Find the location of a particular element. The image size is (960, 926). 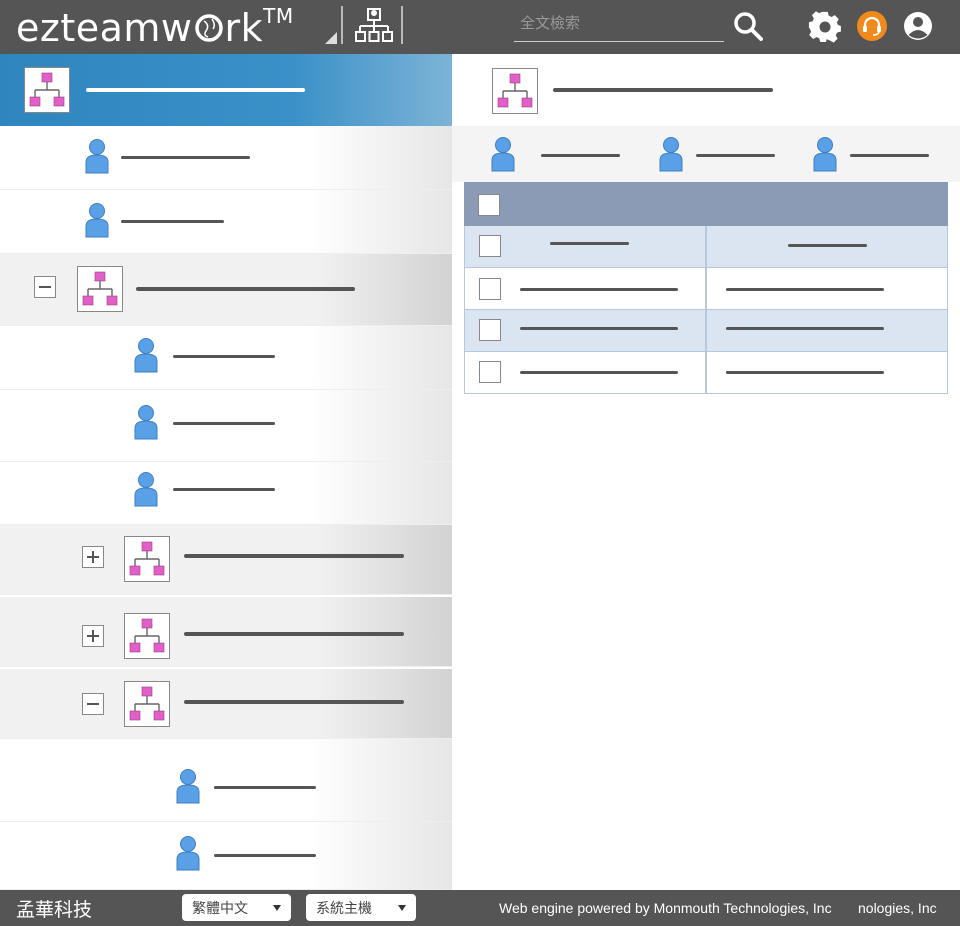

app-logo: ezteamw rkTM is located at coordinates (155, 27).